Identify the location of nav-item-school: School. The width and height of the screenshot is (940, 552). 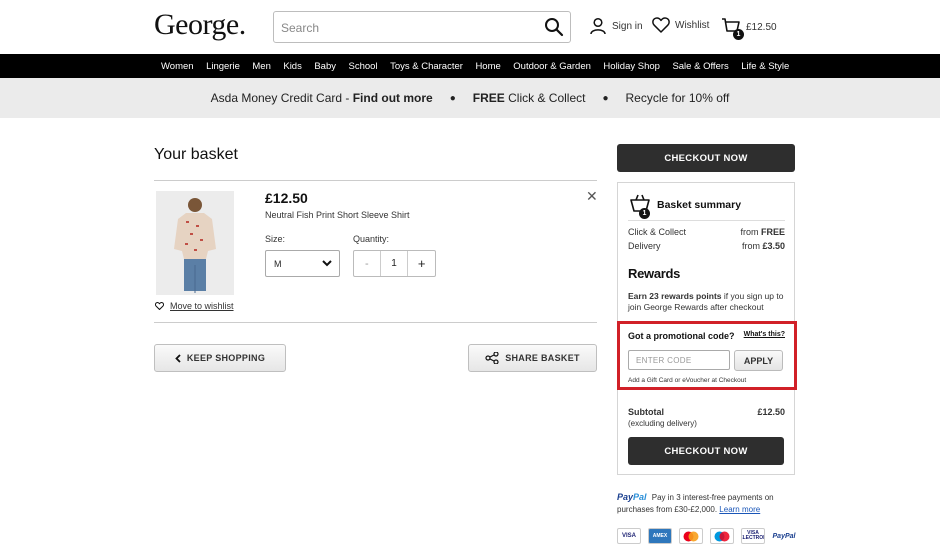
(363, 66).